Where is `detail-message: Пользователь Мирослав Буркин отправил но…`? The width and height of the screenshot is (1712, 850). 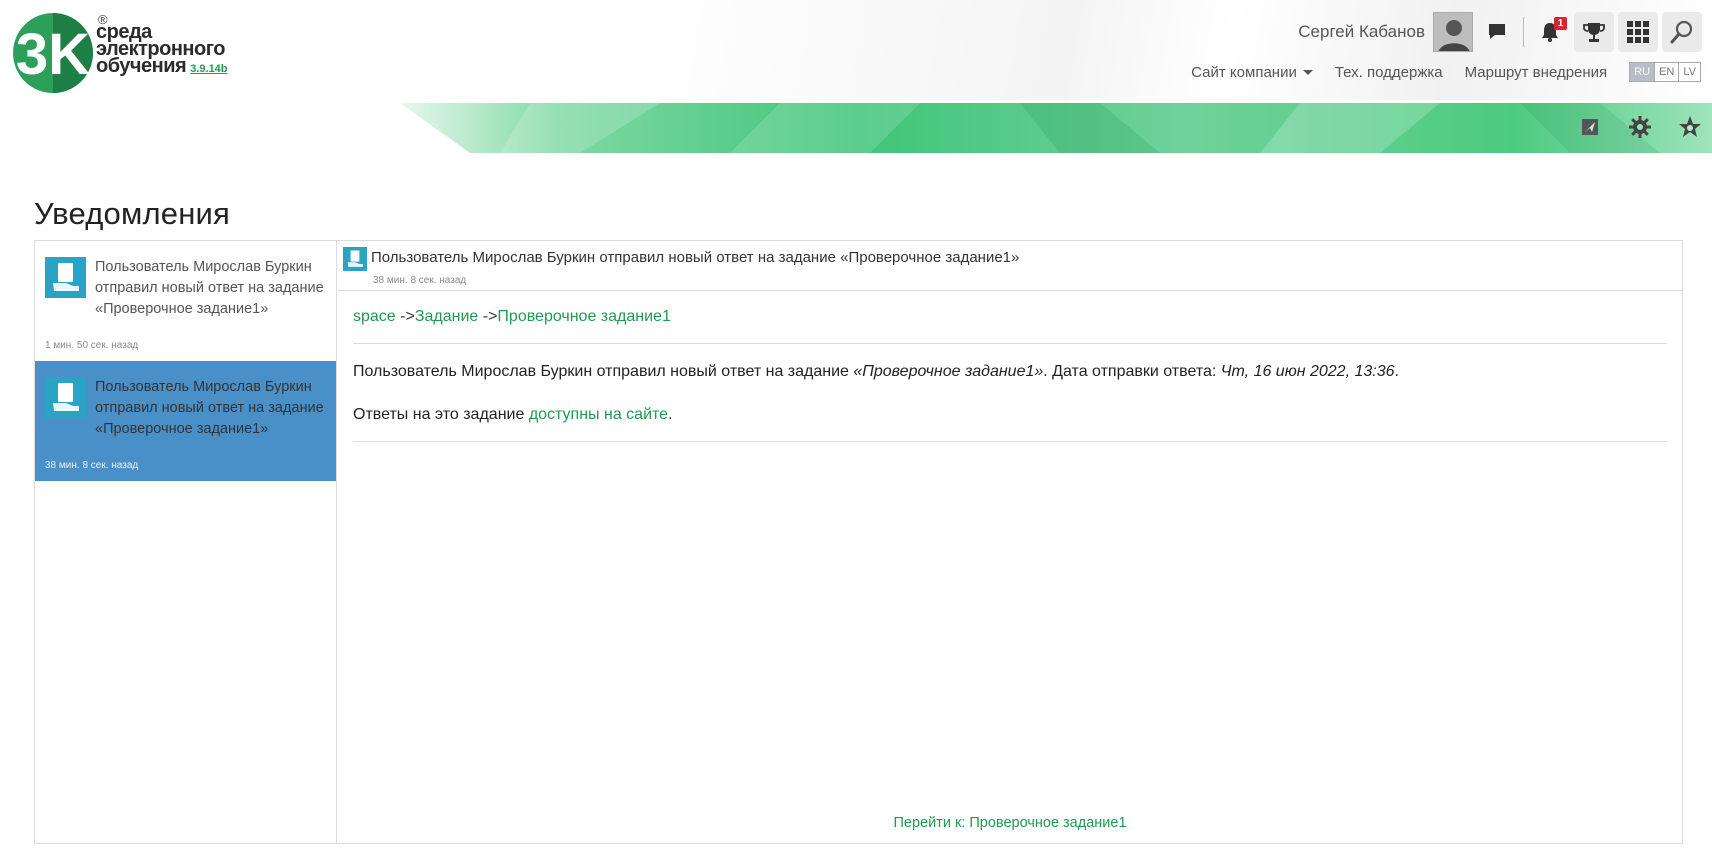 detail-message: Пользователь Мирослав Буркин отправил но… is located at coordinates (876, 371).